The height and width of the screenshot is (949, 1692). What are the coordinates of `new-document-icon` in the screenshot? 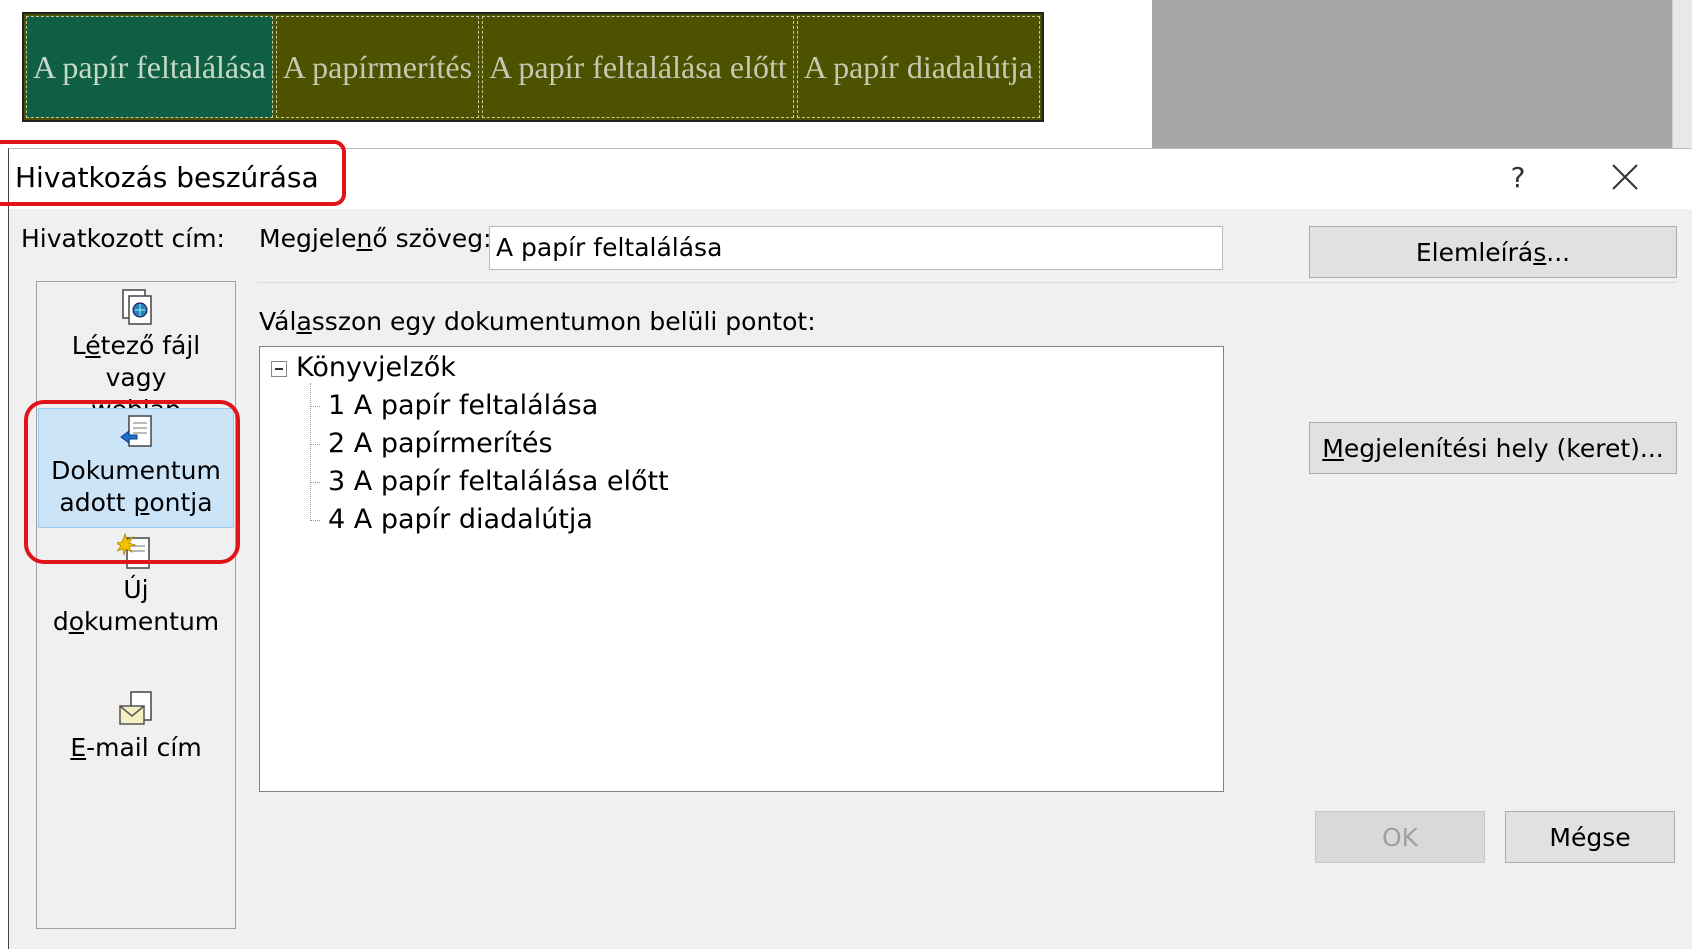 It's located at (133, 550).